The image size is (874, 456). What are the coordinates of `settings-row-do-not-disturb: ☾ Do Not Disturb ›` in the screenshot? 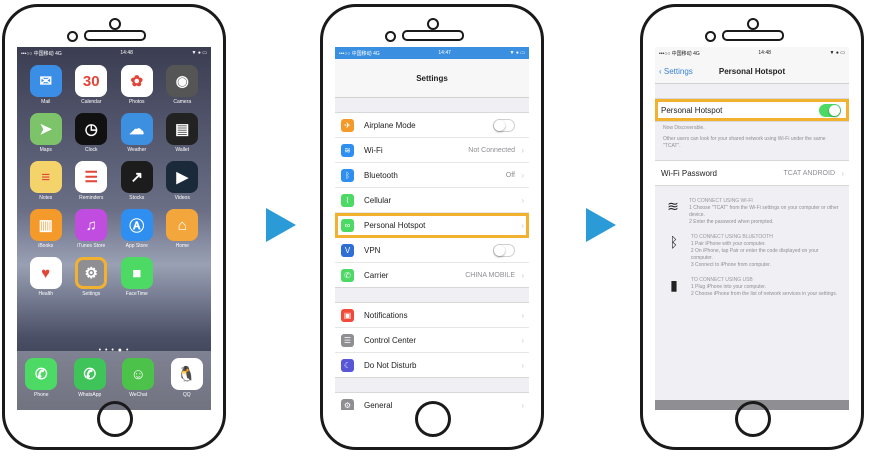 It's located at (432, 365).